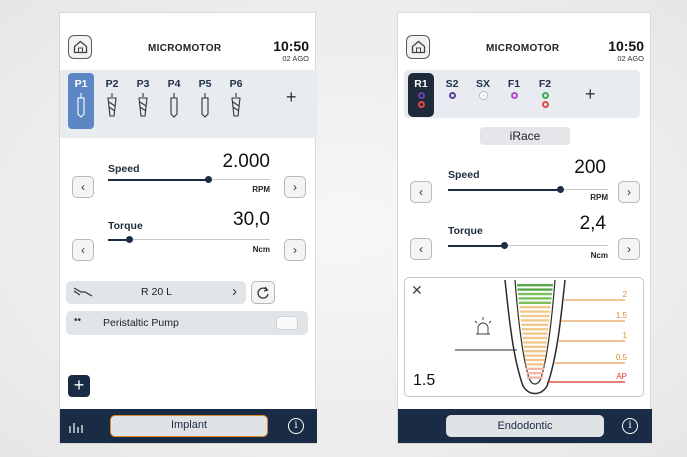 This screenshot has width=687, height=457. I want to click on torque-value: 2,4, so click(592, 223).